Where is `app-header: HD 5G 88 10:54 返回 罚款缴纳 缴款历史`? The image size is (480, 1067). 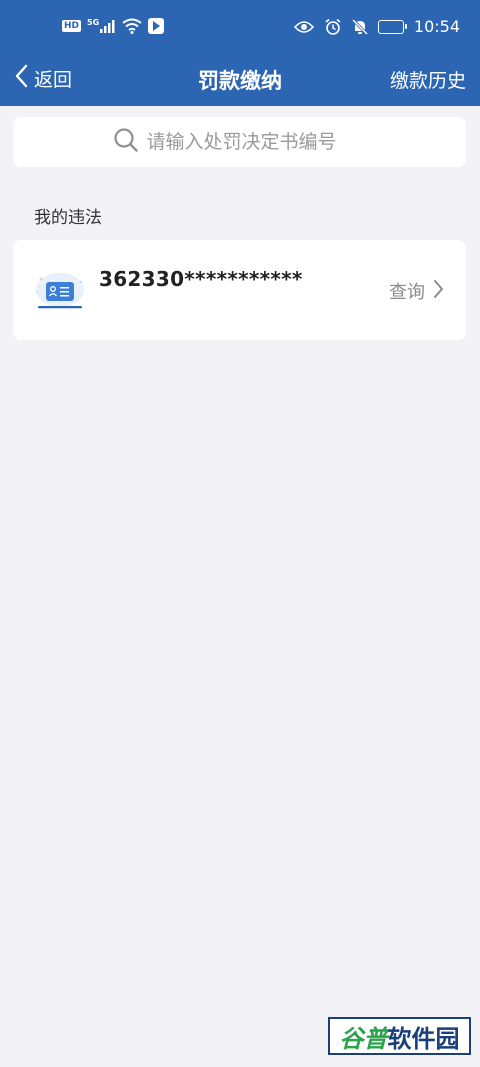 app-header: HD 5G 88 10:54 返回 罚款缴纳 缴款历史 is located at coordinates (240, 53).